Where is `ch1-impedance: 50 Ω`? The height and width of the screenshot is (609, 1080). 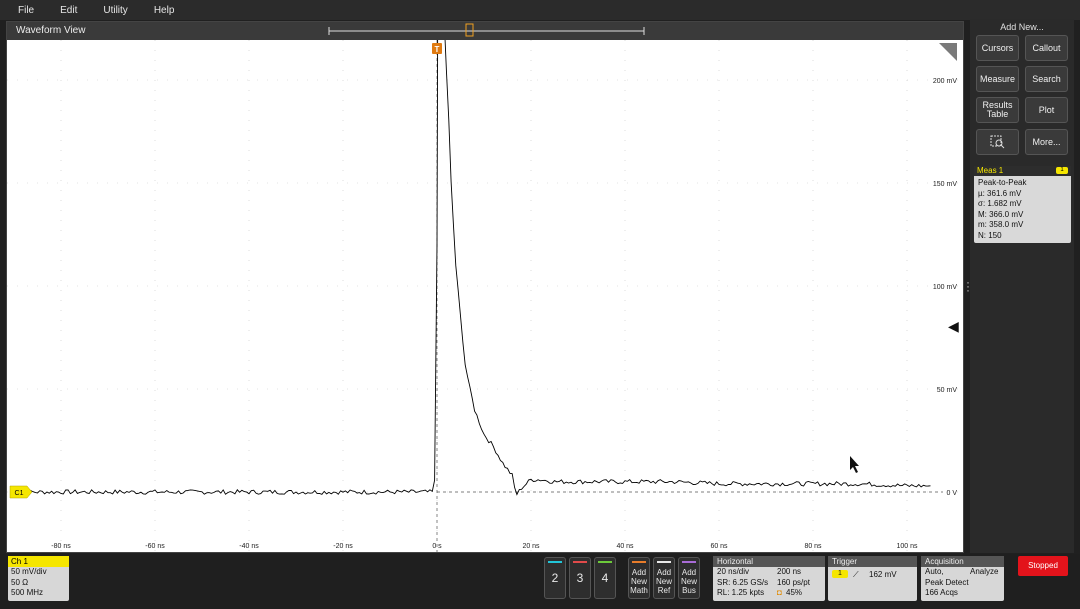 ch1-impedance: 50 Ω is located at coordinates (20, 582).